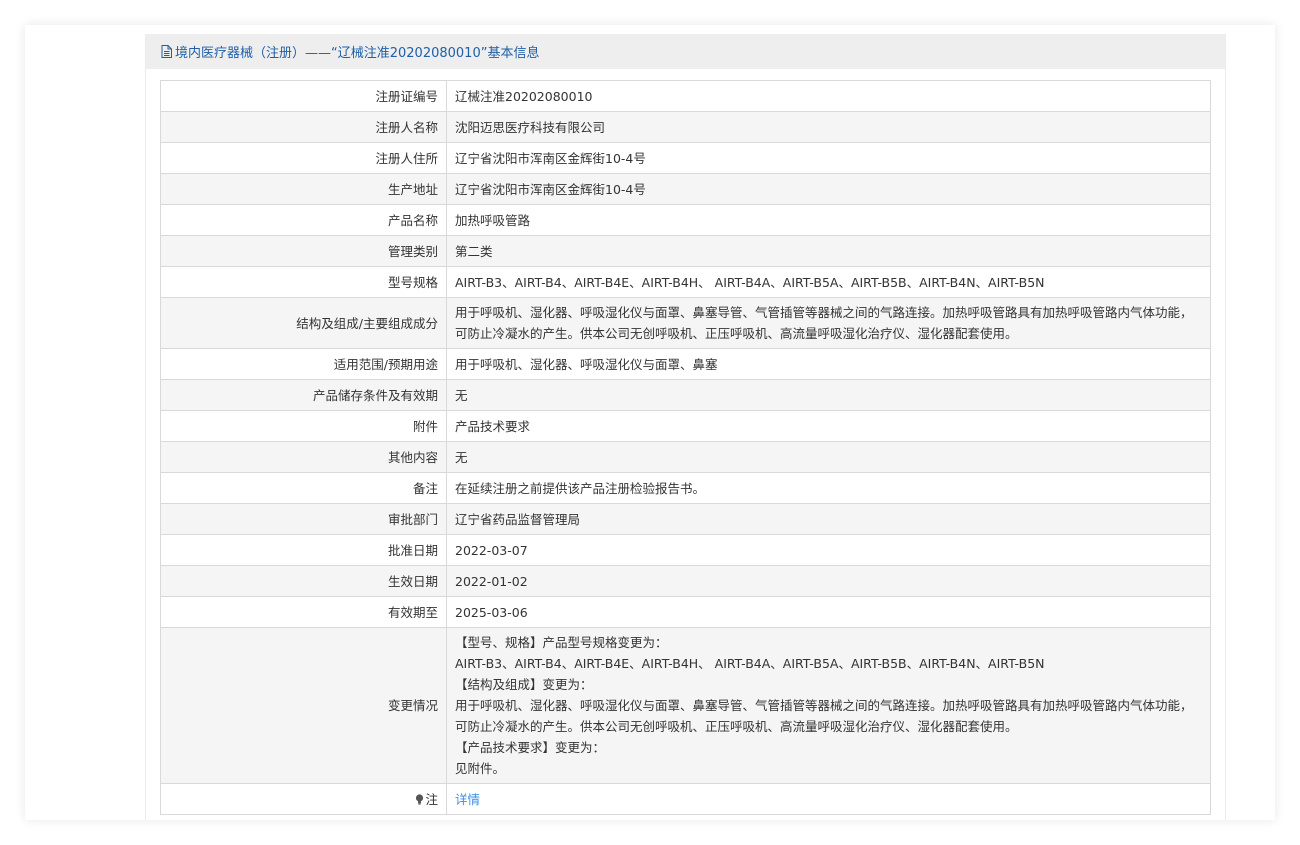 The width and height of the screenshot is (1300, 845). What do you see at coordinates (303, 323) in the screenshot?
I see `row-label: 结构及组成/主要组成成分` at bounding box center [303, 323].